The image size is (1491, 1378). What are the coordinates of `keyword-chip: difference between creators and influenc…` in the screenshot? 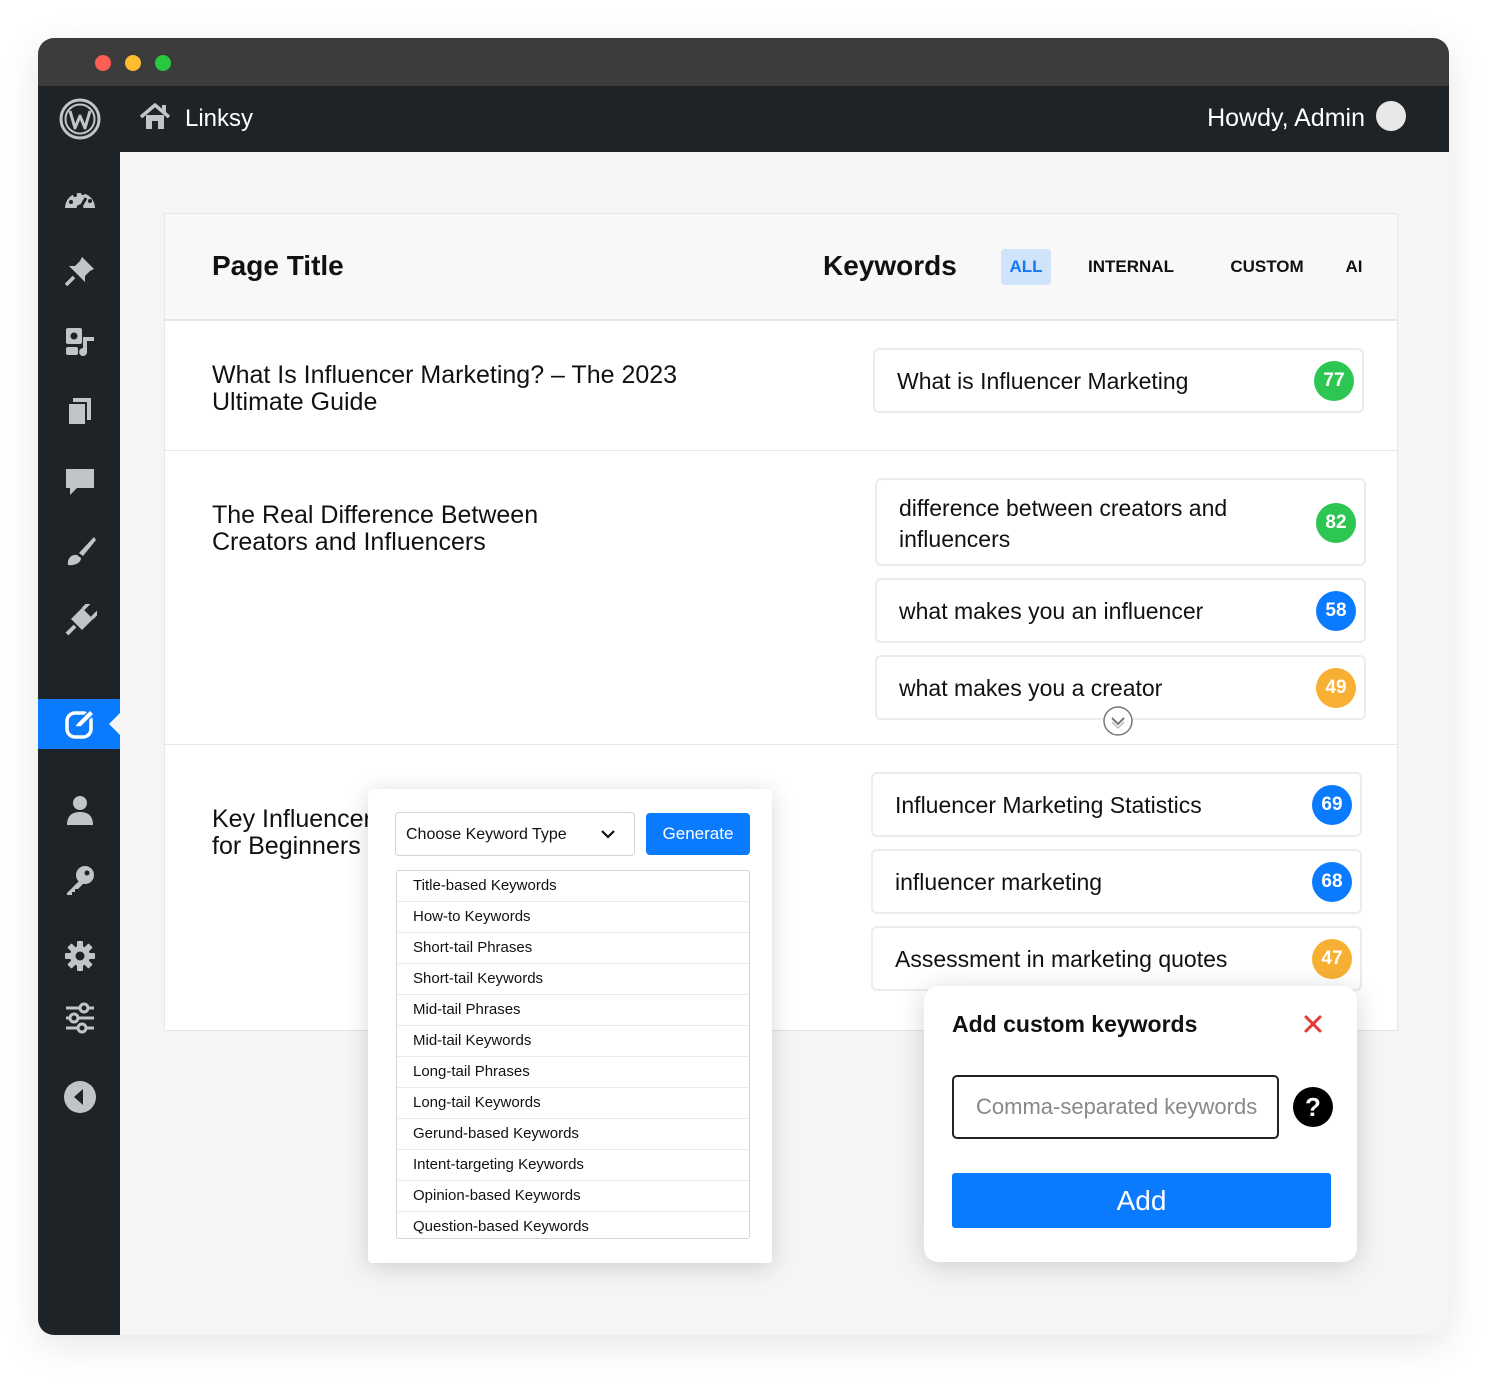 It's located at (1120, 522).